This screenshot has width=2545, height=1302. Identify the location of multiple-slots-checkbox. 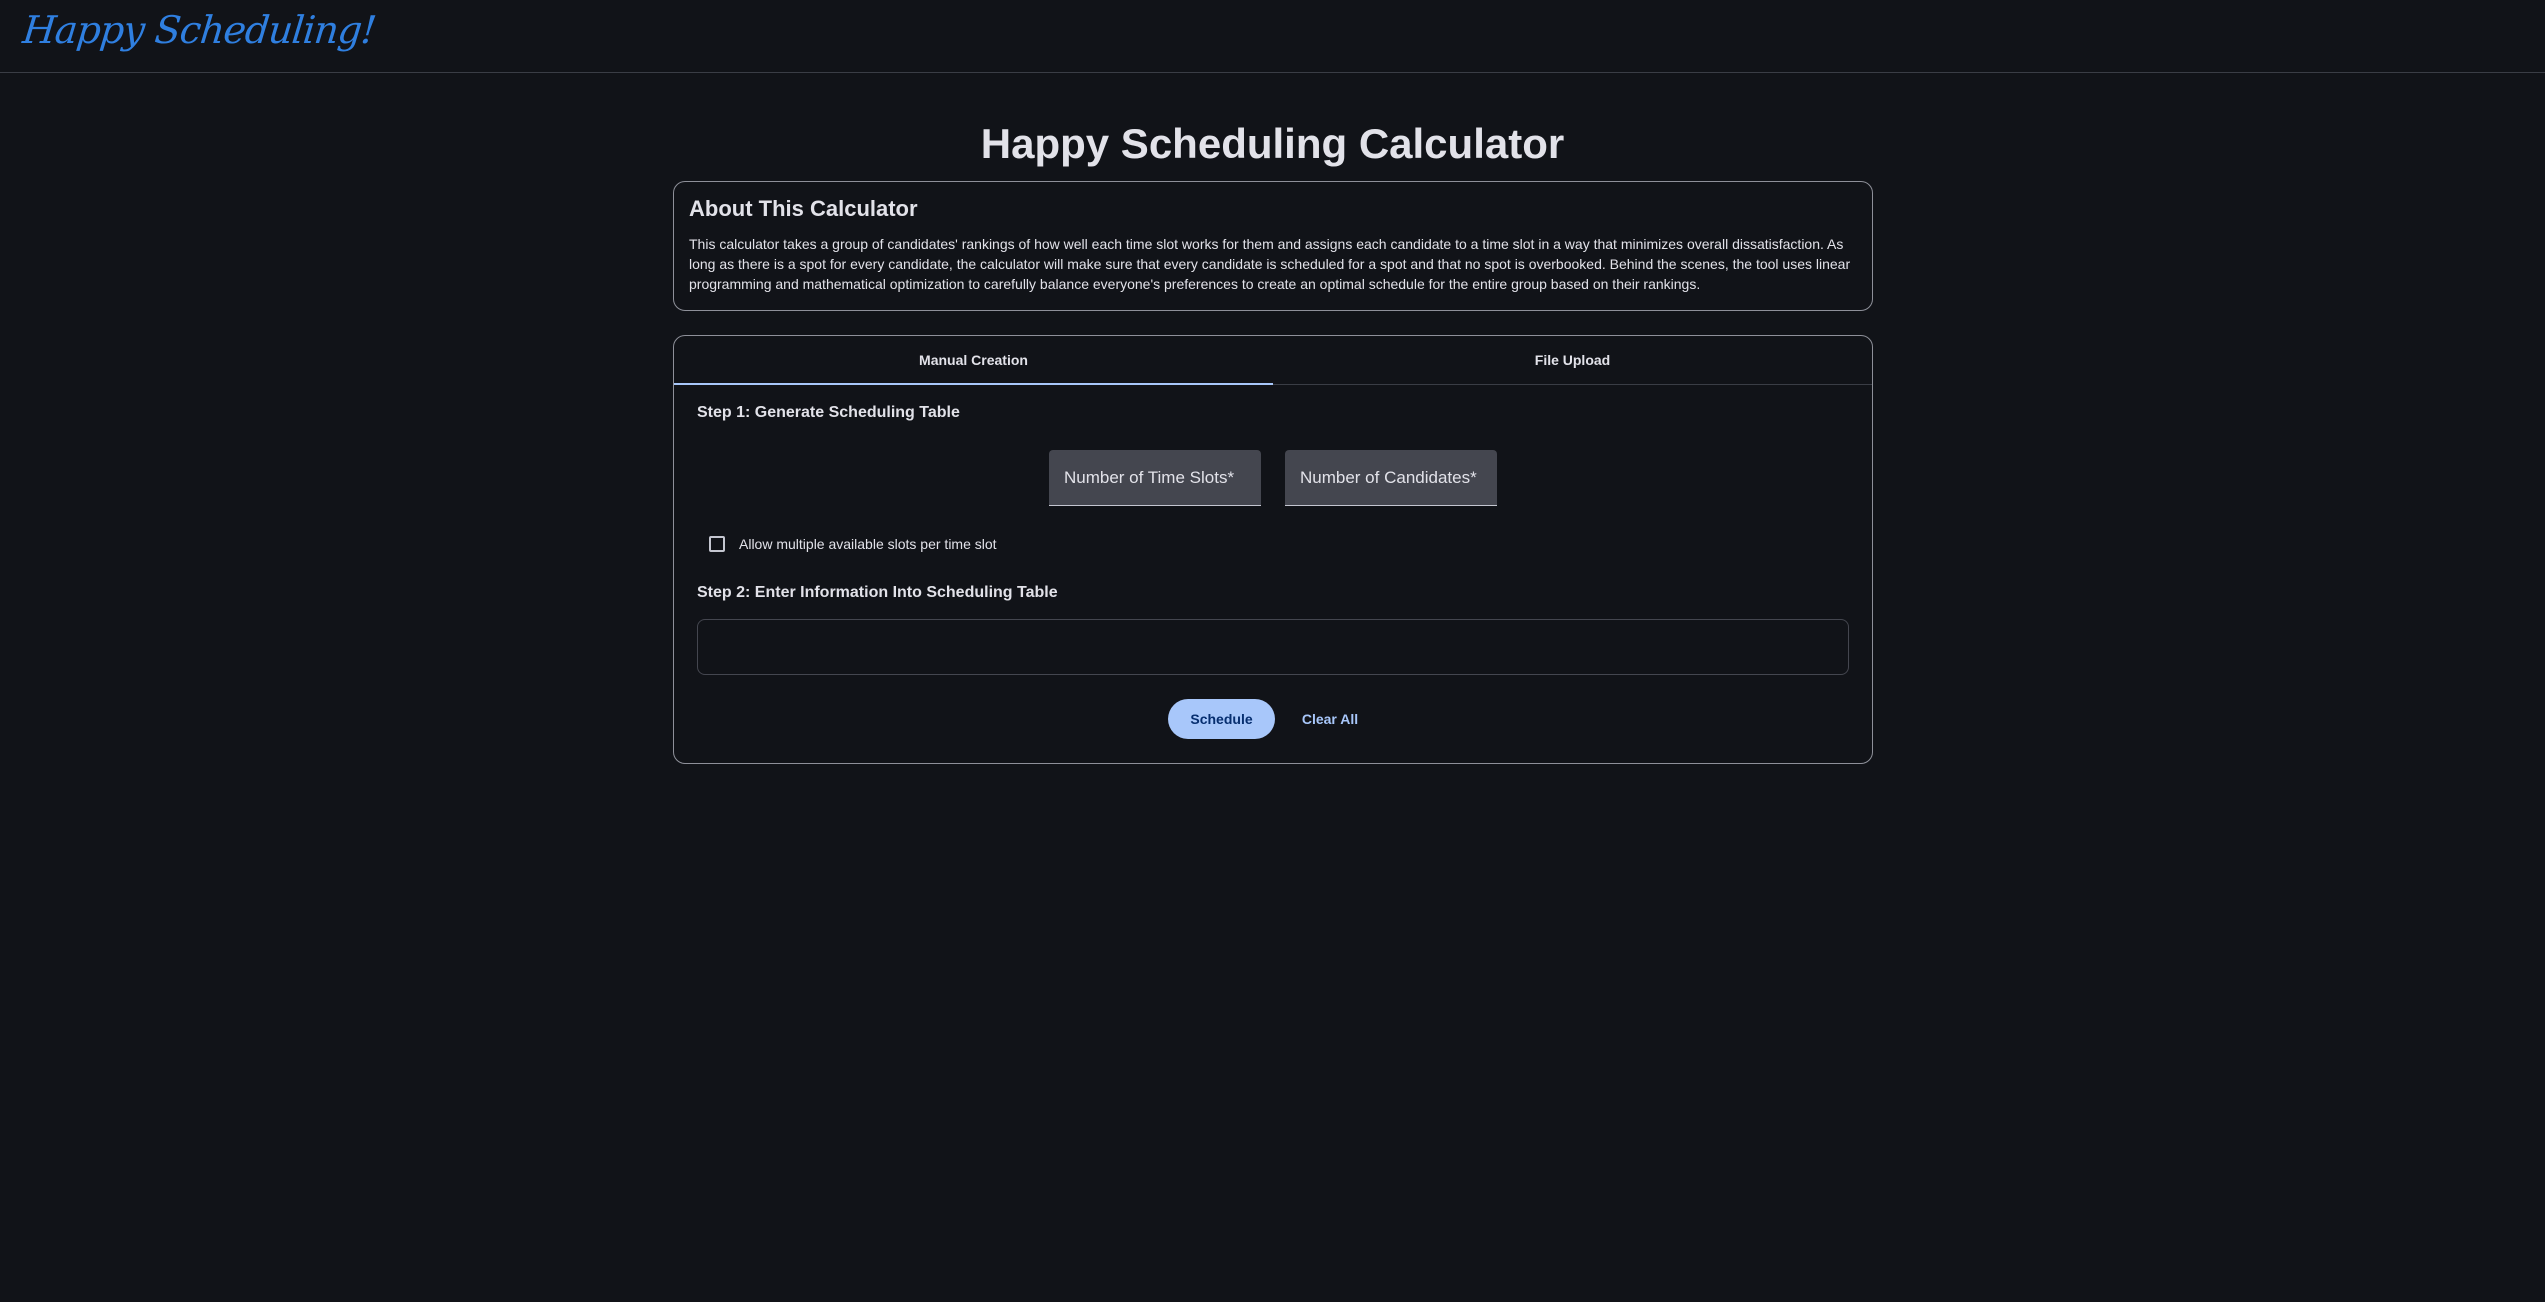
(717, 544).